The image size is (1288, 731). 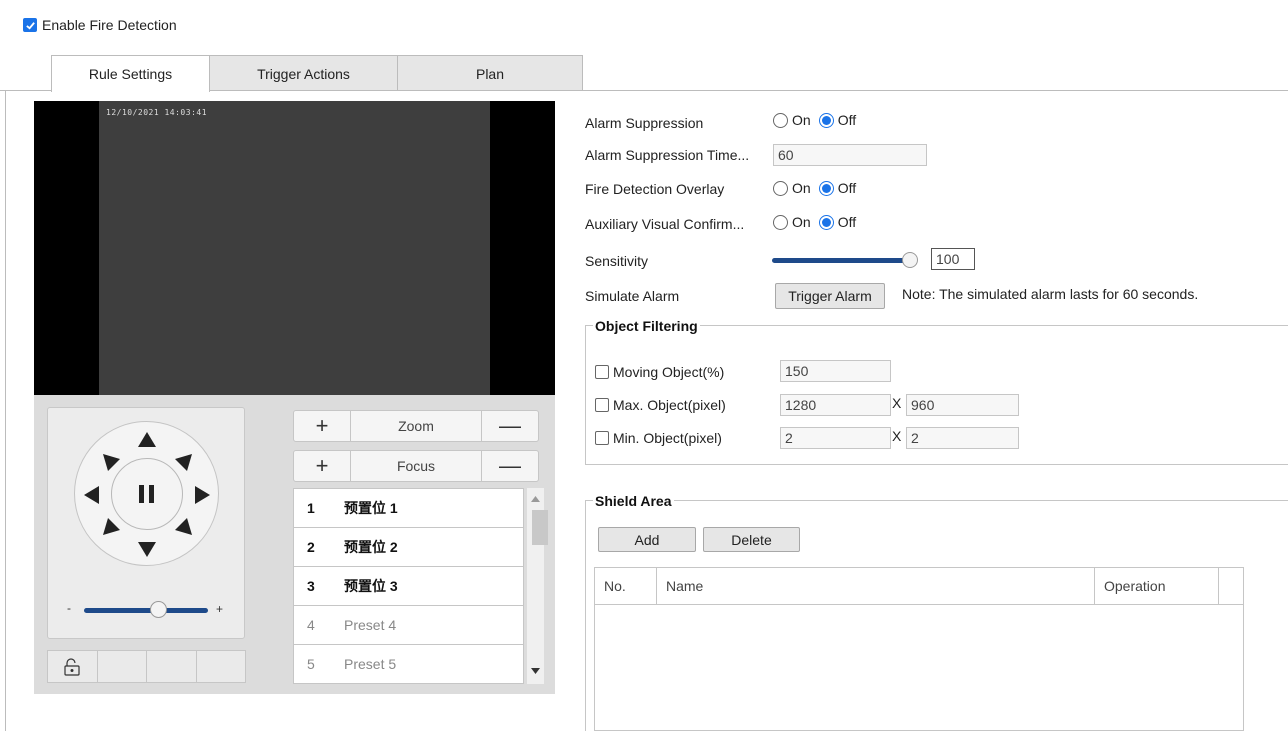 I want to click on moving-object-checkbox, so click(x=602, y=372).